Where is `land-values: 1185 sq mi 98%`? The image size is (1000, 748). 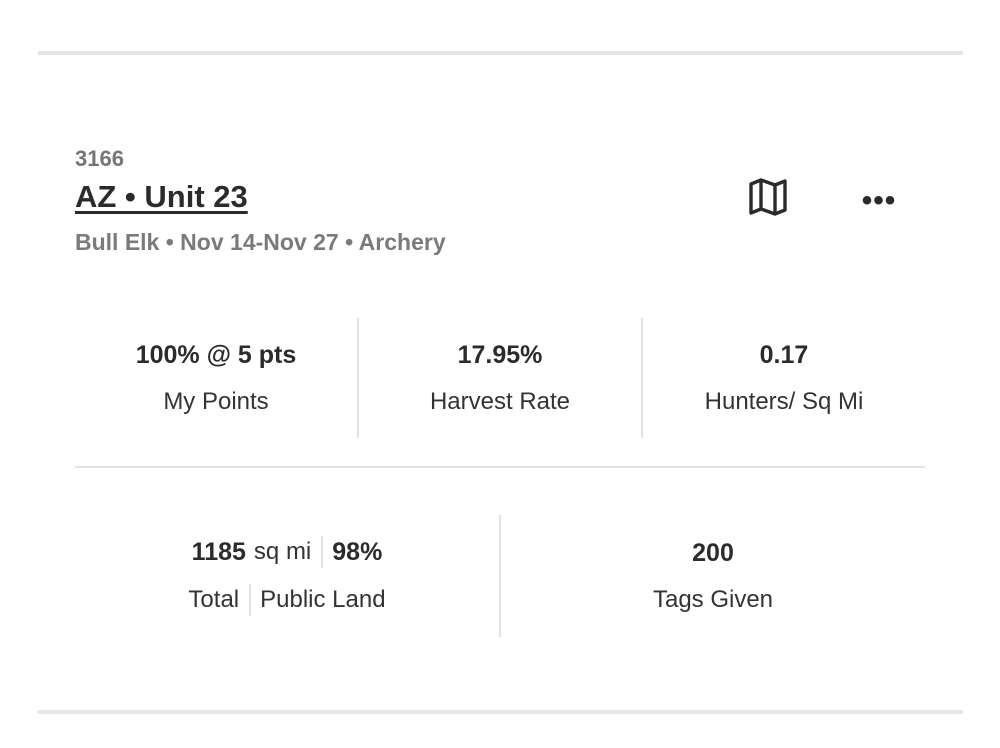
land-values: 1185 sq mi 98% is located at coordinates (287, 552).